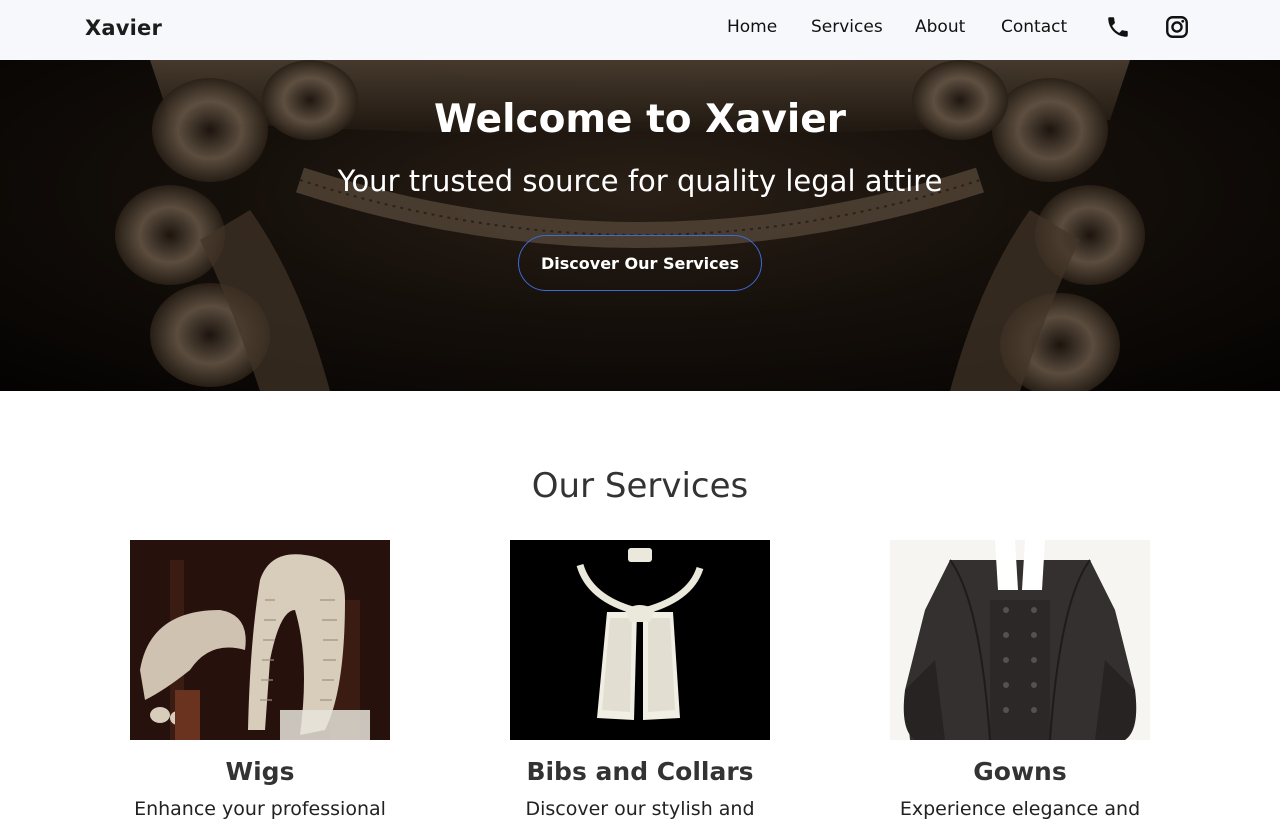  What do you see at coordinates (640, 263) in the screenshot?
I see `discover-services-button: Discover Our Services` at bounding box center [640, 263].